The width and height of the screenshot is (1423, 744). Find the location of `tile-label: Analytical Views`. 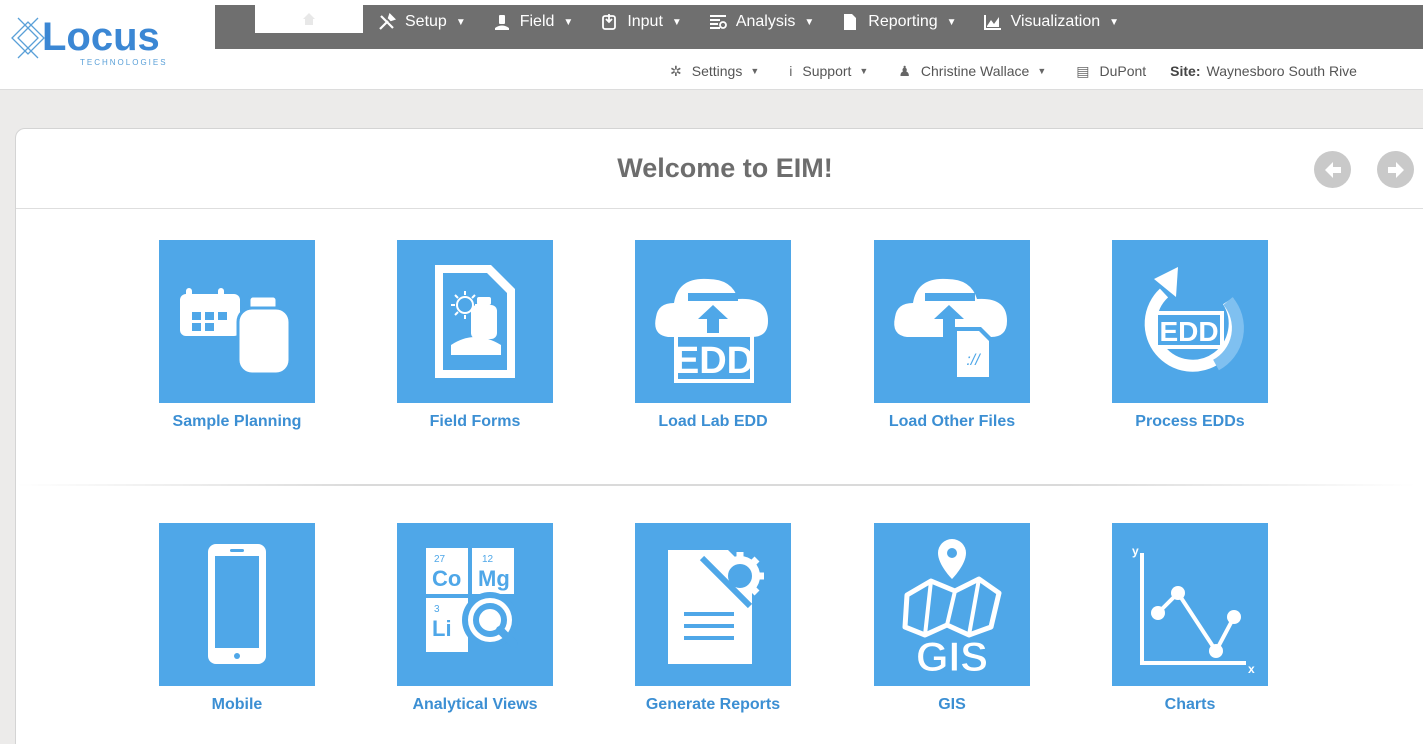

tile-label: Analytical Views is located at coordinates (475, 704).